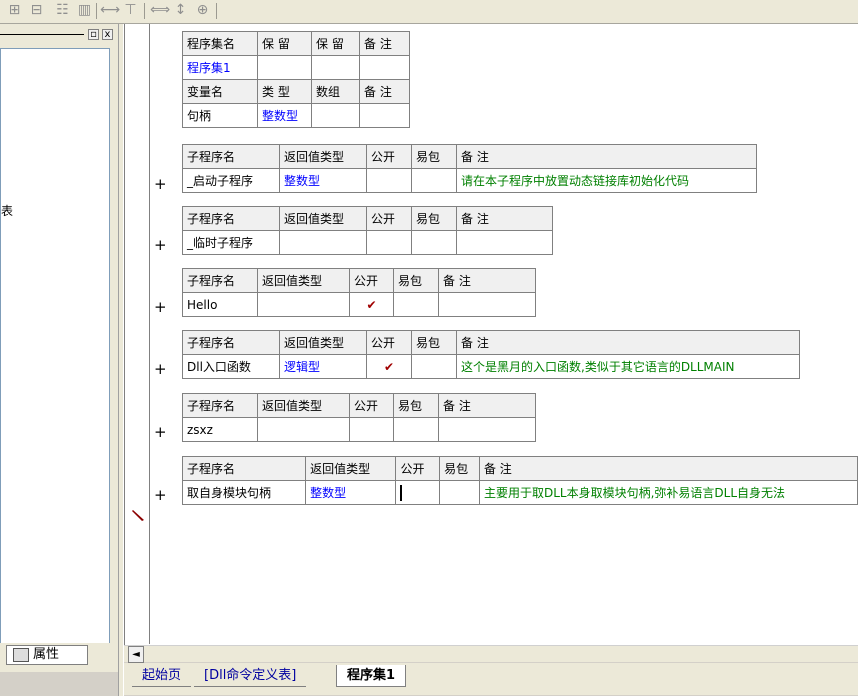 The image size is (858, 696). Describe the element at coordinates (231, 366) in the screenshot. I see `subroutine-name-cell: Dll入口函数` at that location.